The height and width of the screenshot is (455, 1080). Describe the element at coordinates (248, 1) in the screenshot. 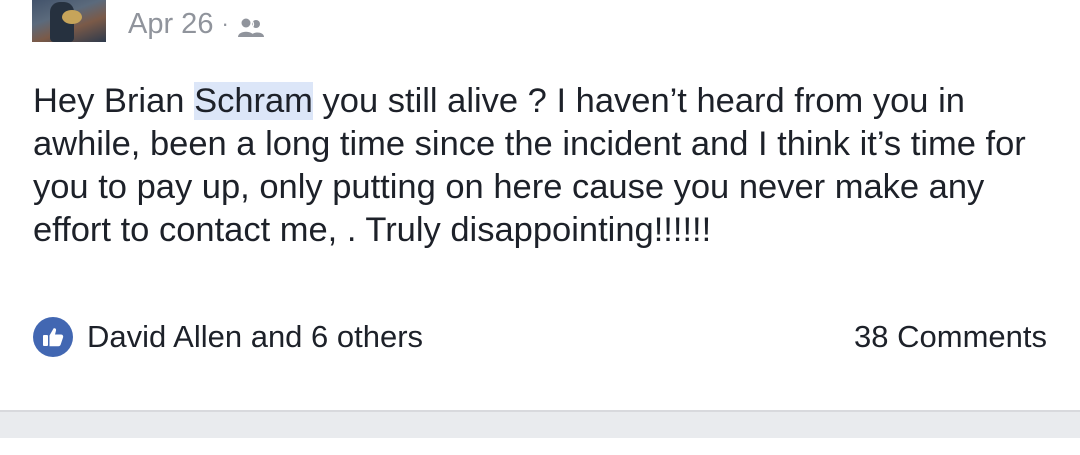

I see `author-name-cropped` at that location.